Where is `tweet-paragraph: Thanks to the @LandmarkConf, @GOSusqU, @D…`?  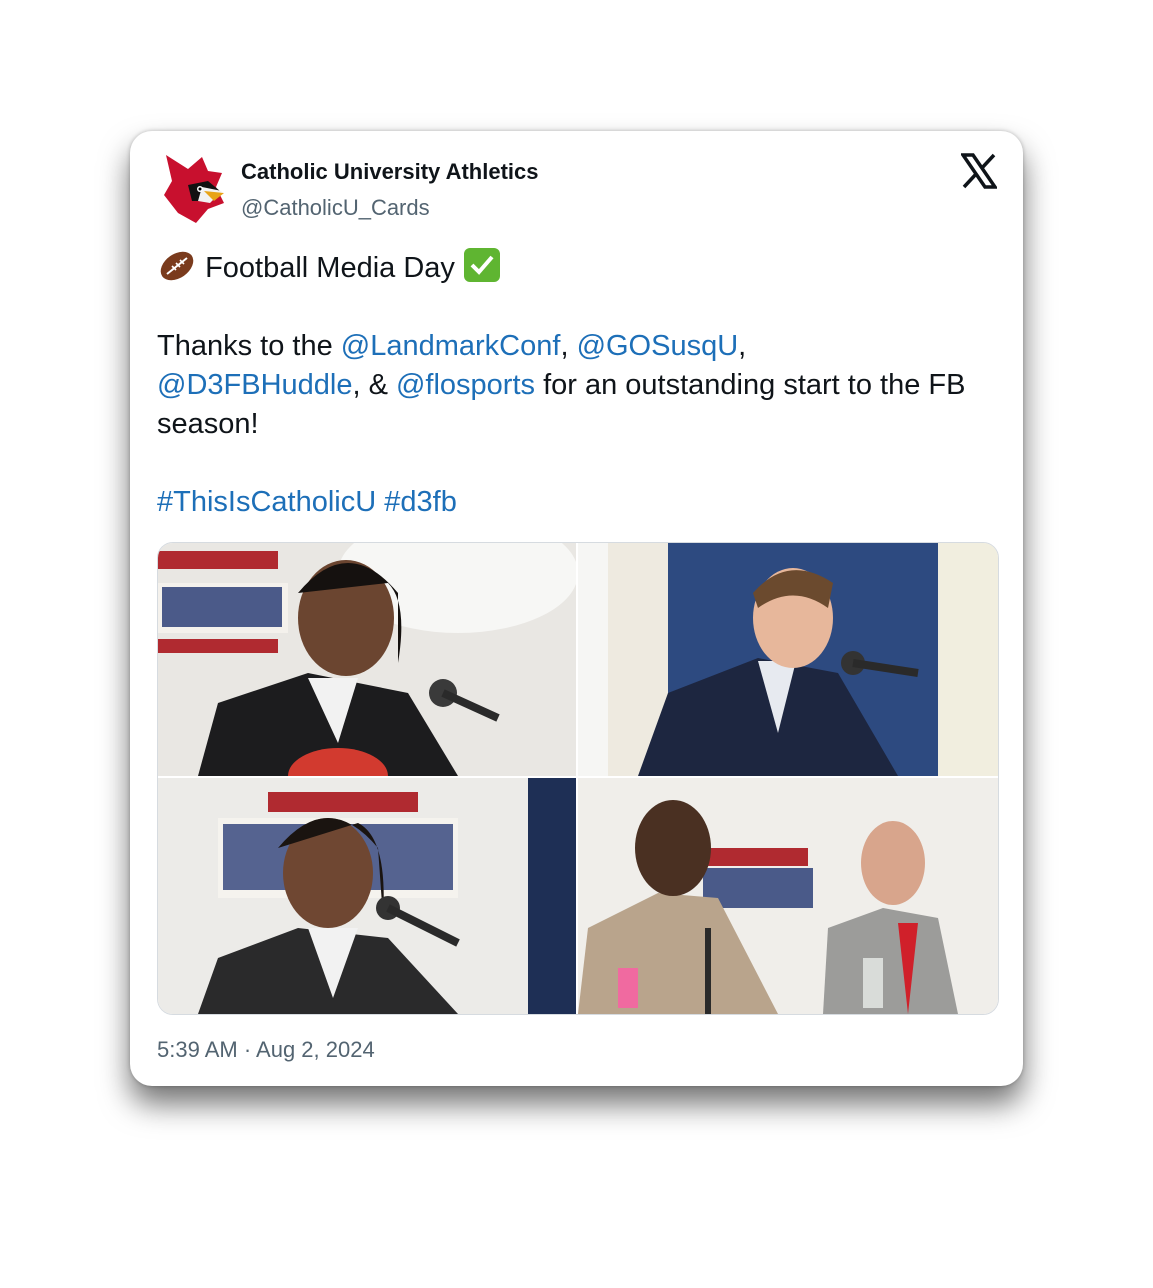
tweet-paragraph: Thanks to the @LandmarkConf, @GOSusqU, @D… is located at coordinates (572, 385).